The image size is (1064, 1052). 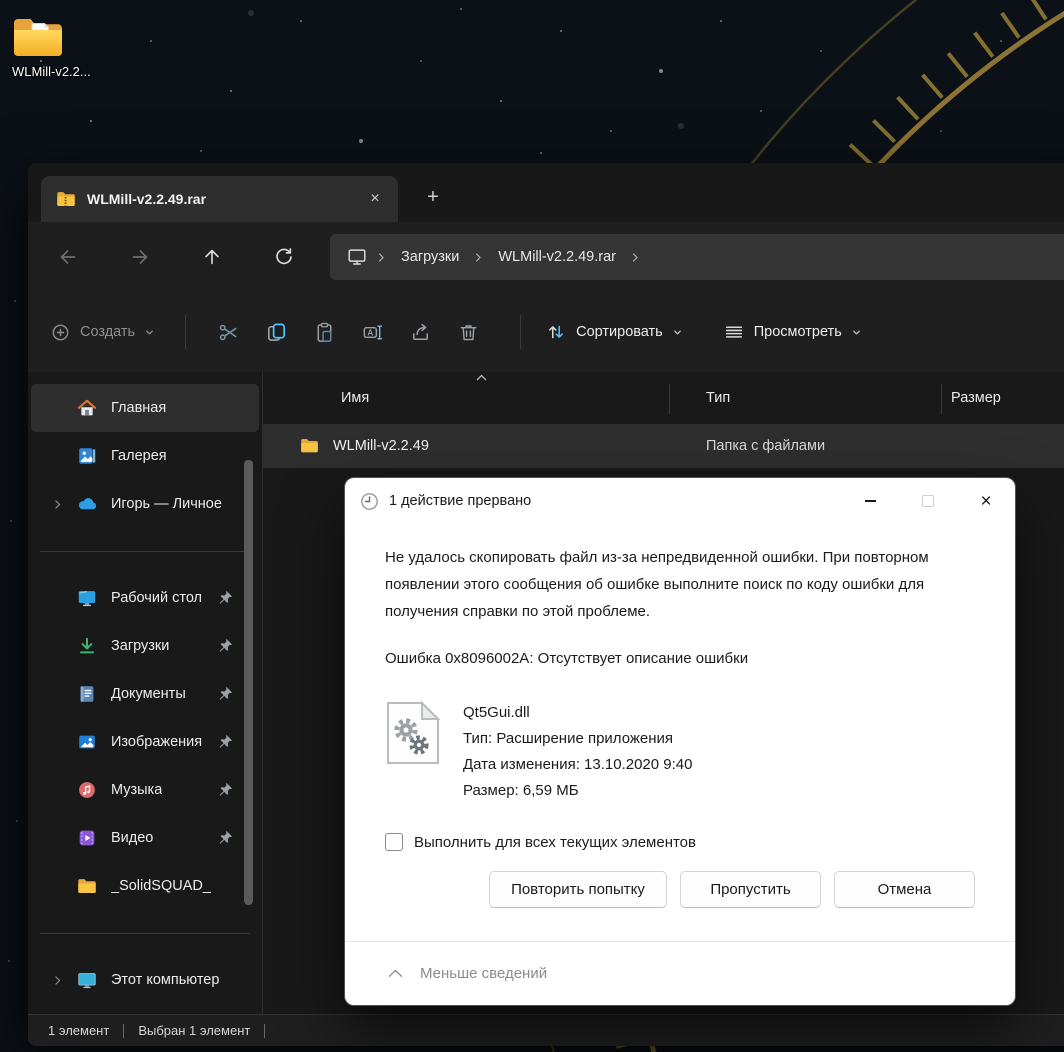 I want to click on rar-folder-icon, so click(x=66, y=199).